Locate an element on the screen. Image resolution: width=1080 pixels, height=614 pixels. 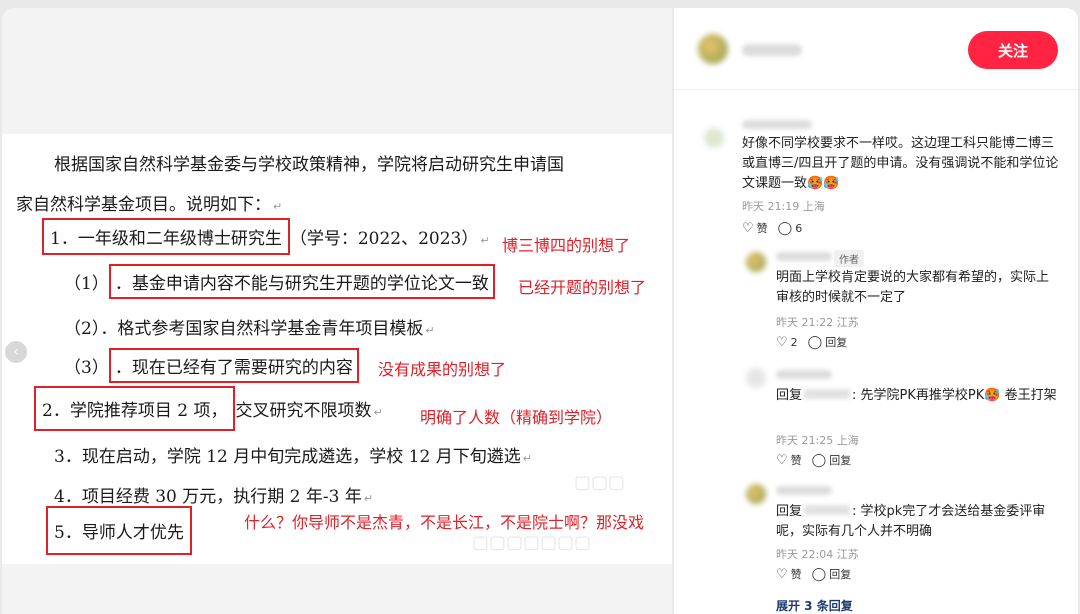
reply-text: 回复: 学校pk完了才会送给基金委评审呢，实际有几个人并不明确 is located at coordinates (911, 521).